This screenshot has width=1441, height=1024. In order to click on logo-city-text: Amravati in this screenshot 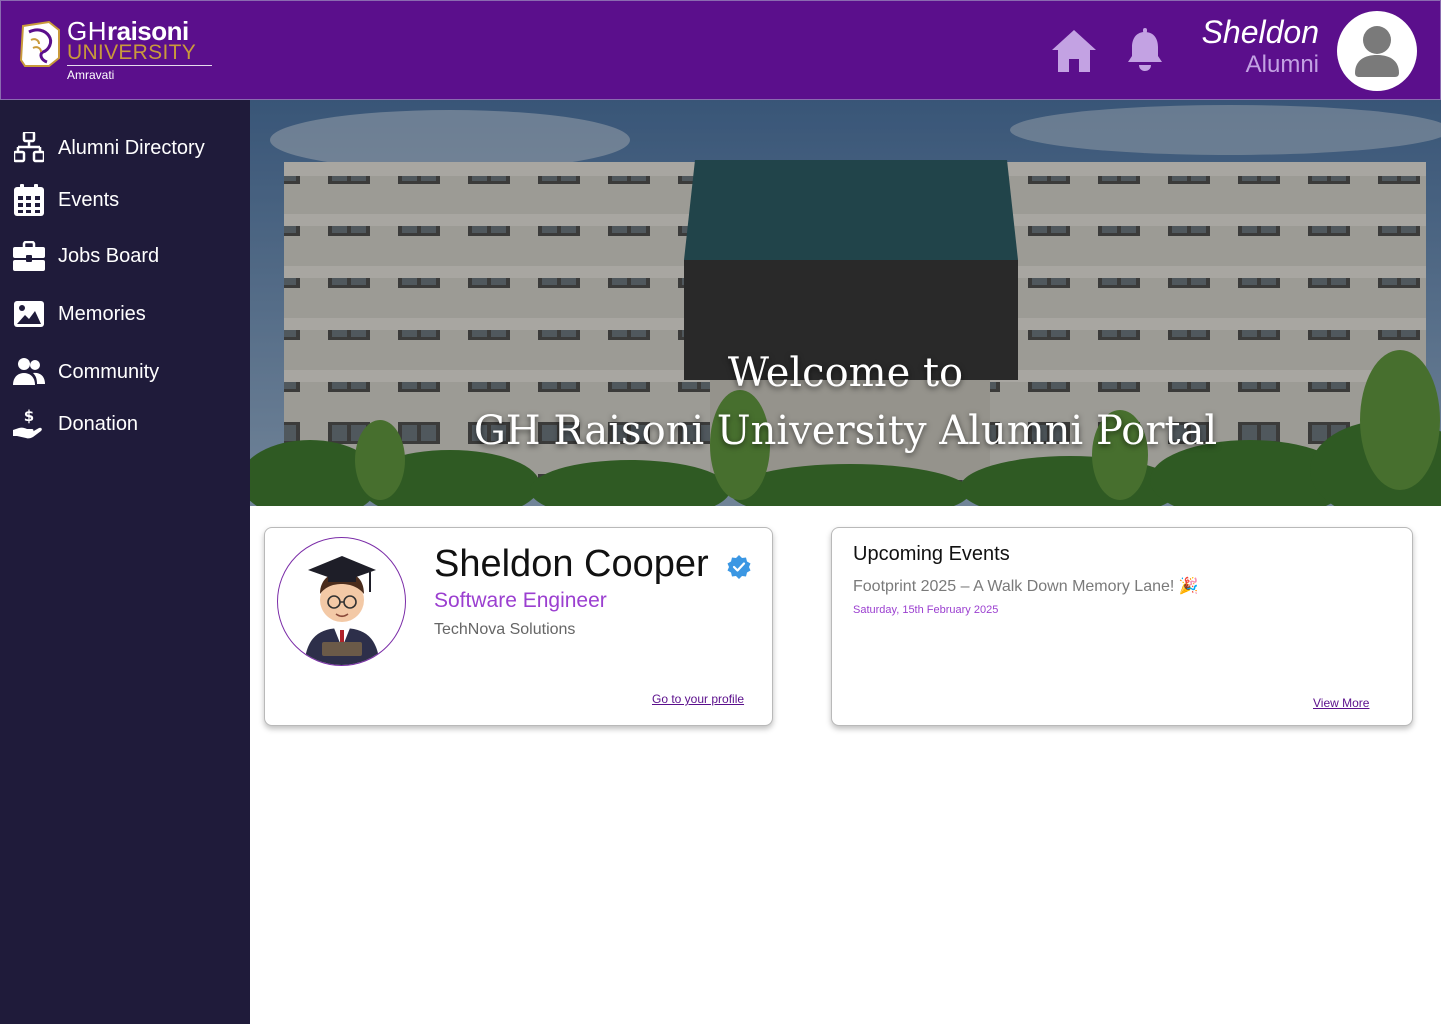, I will do `click(91, 75)`.